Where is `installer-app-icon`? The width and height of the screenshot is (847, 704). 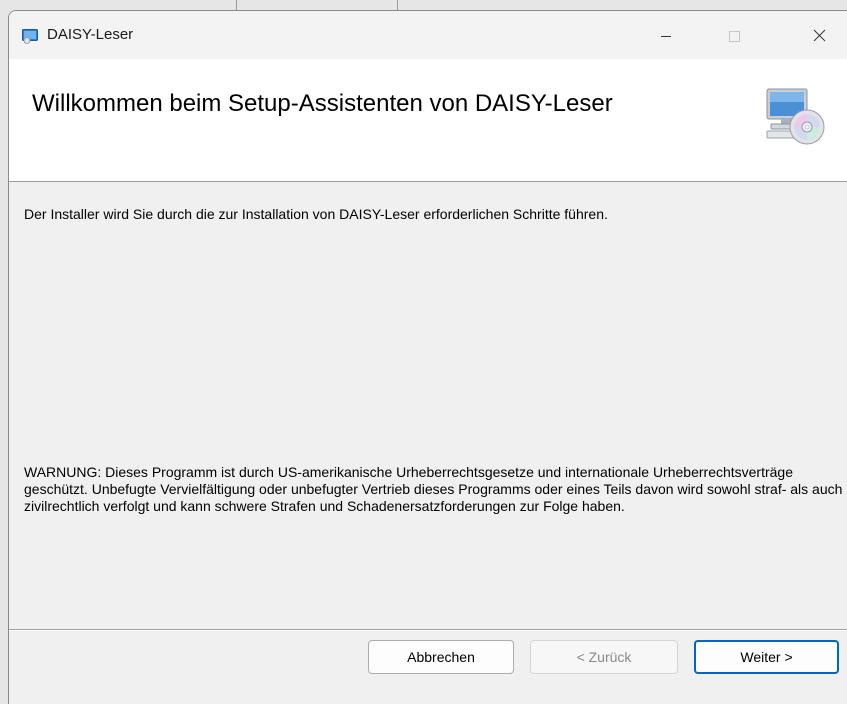 installer-app-icon is located at coordinates (30, 36).